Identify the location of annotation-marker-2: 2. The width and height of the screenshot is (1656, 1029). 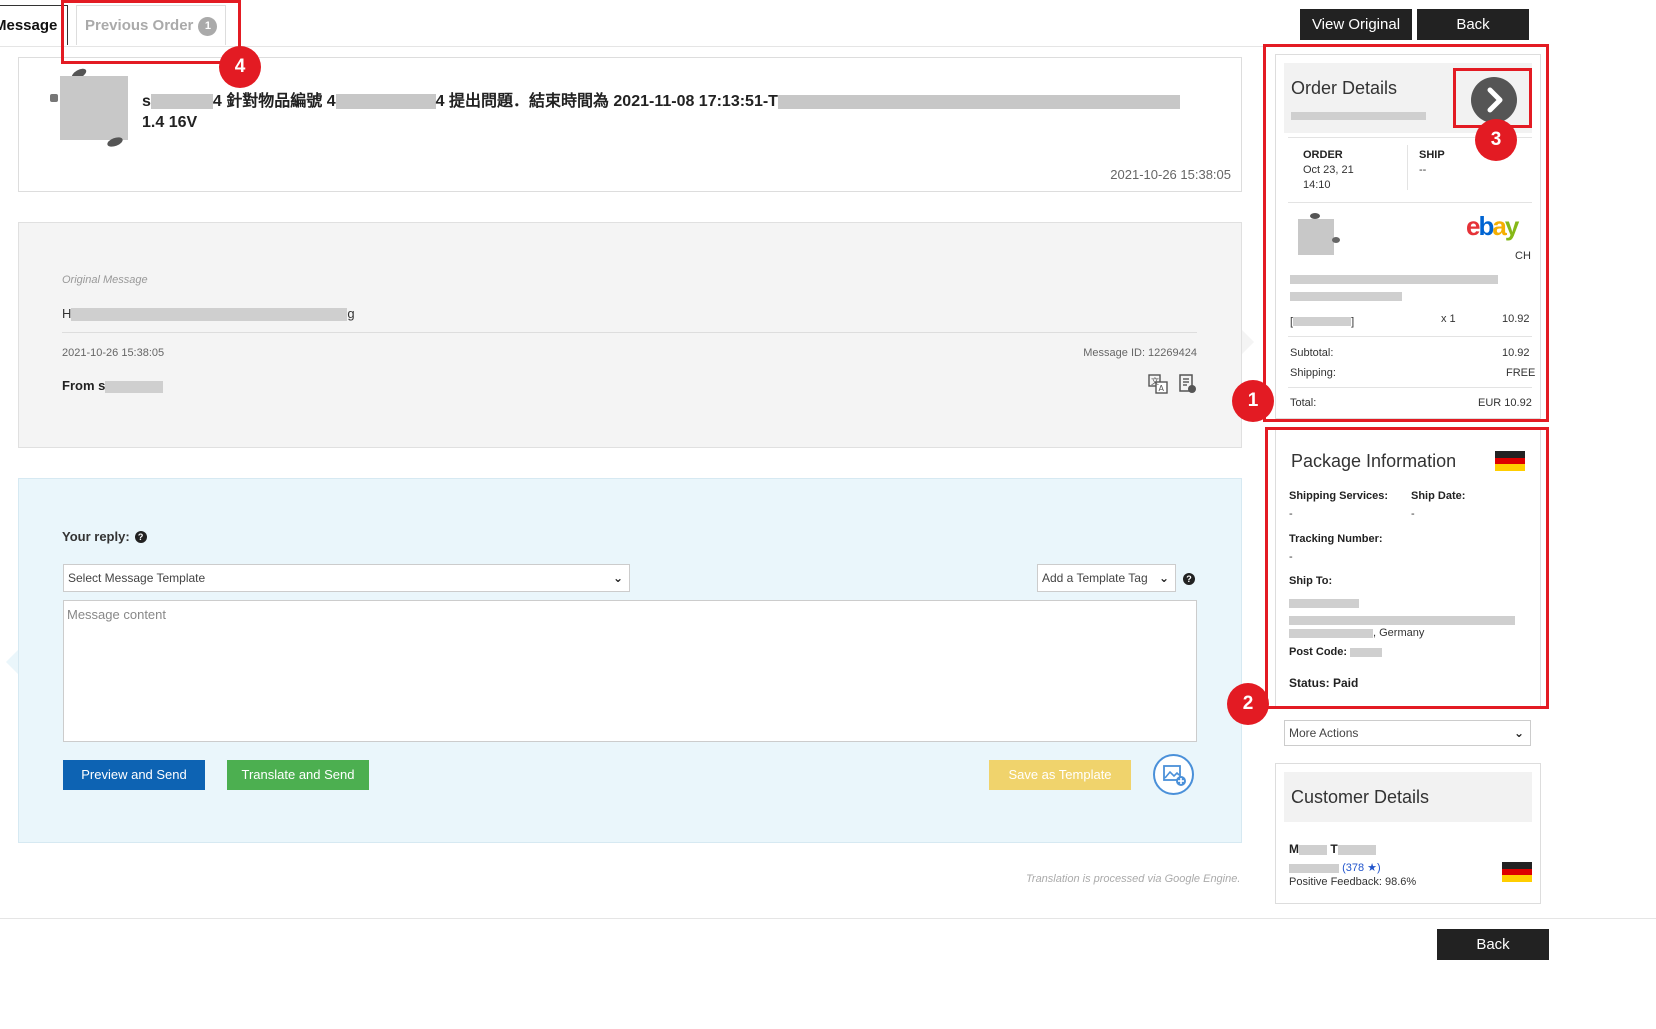
(1248, 704).